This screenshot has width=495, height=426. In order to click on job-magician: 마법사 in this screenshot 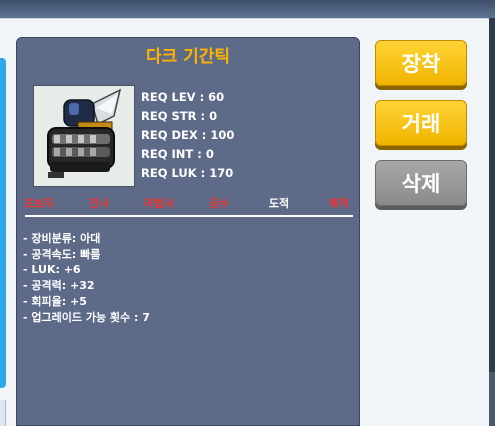, I will do `click(159, 203)`.